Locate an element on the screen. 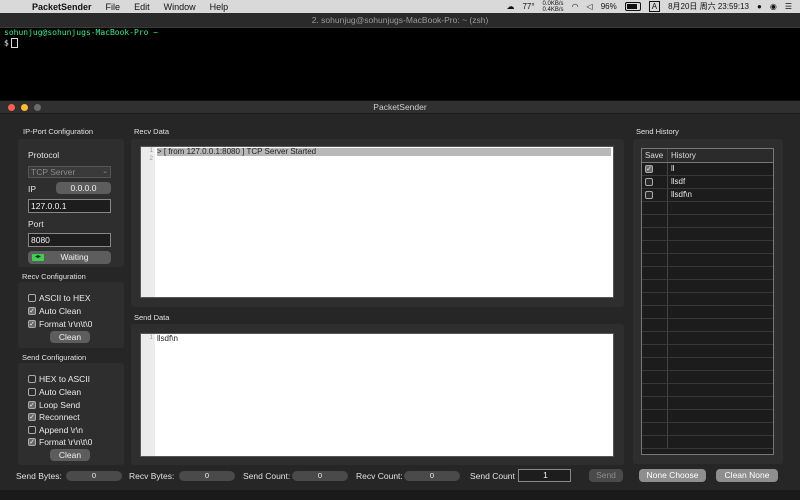 The width and height of the screenshot is (800, 500). column-header-save: Save is located at coordinates (655, 155).